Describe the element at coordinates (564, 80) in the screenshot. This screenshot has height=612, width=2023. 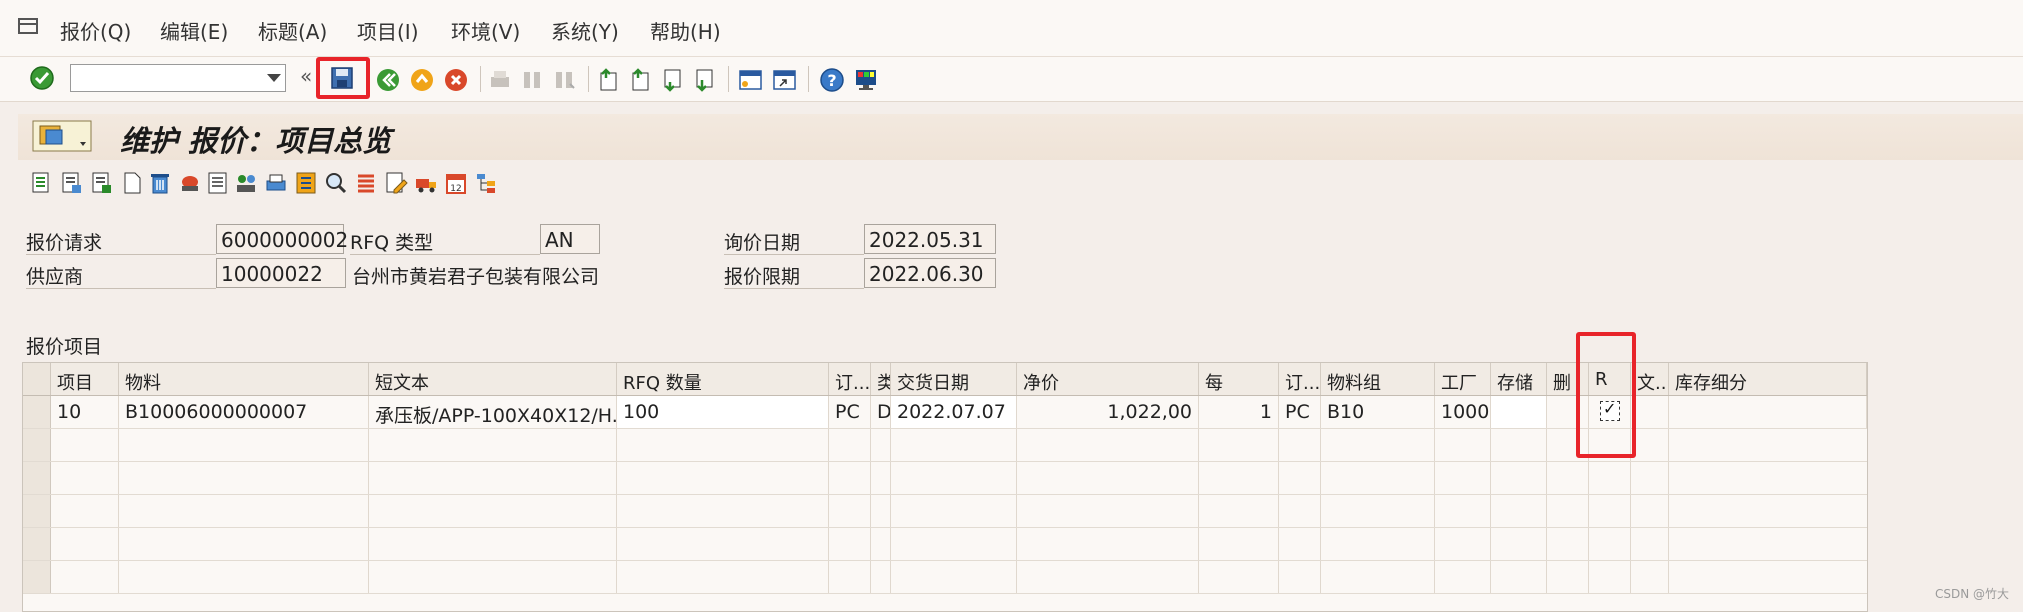
I see `find-next-icon` at that location.